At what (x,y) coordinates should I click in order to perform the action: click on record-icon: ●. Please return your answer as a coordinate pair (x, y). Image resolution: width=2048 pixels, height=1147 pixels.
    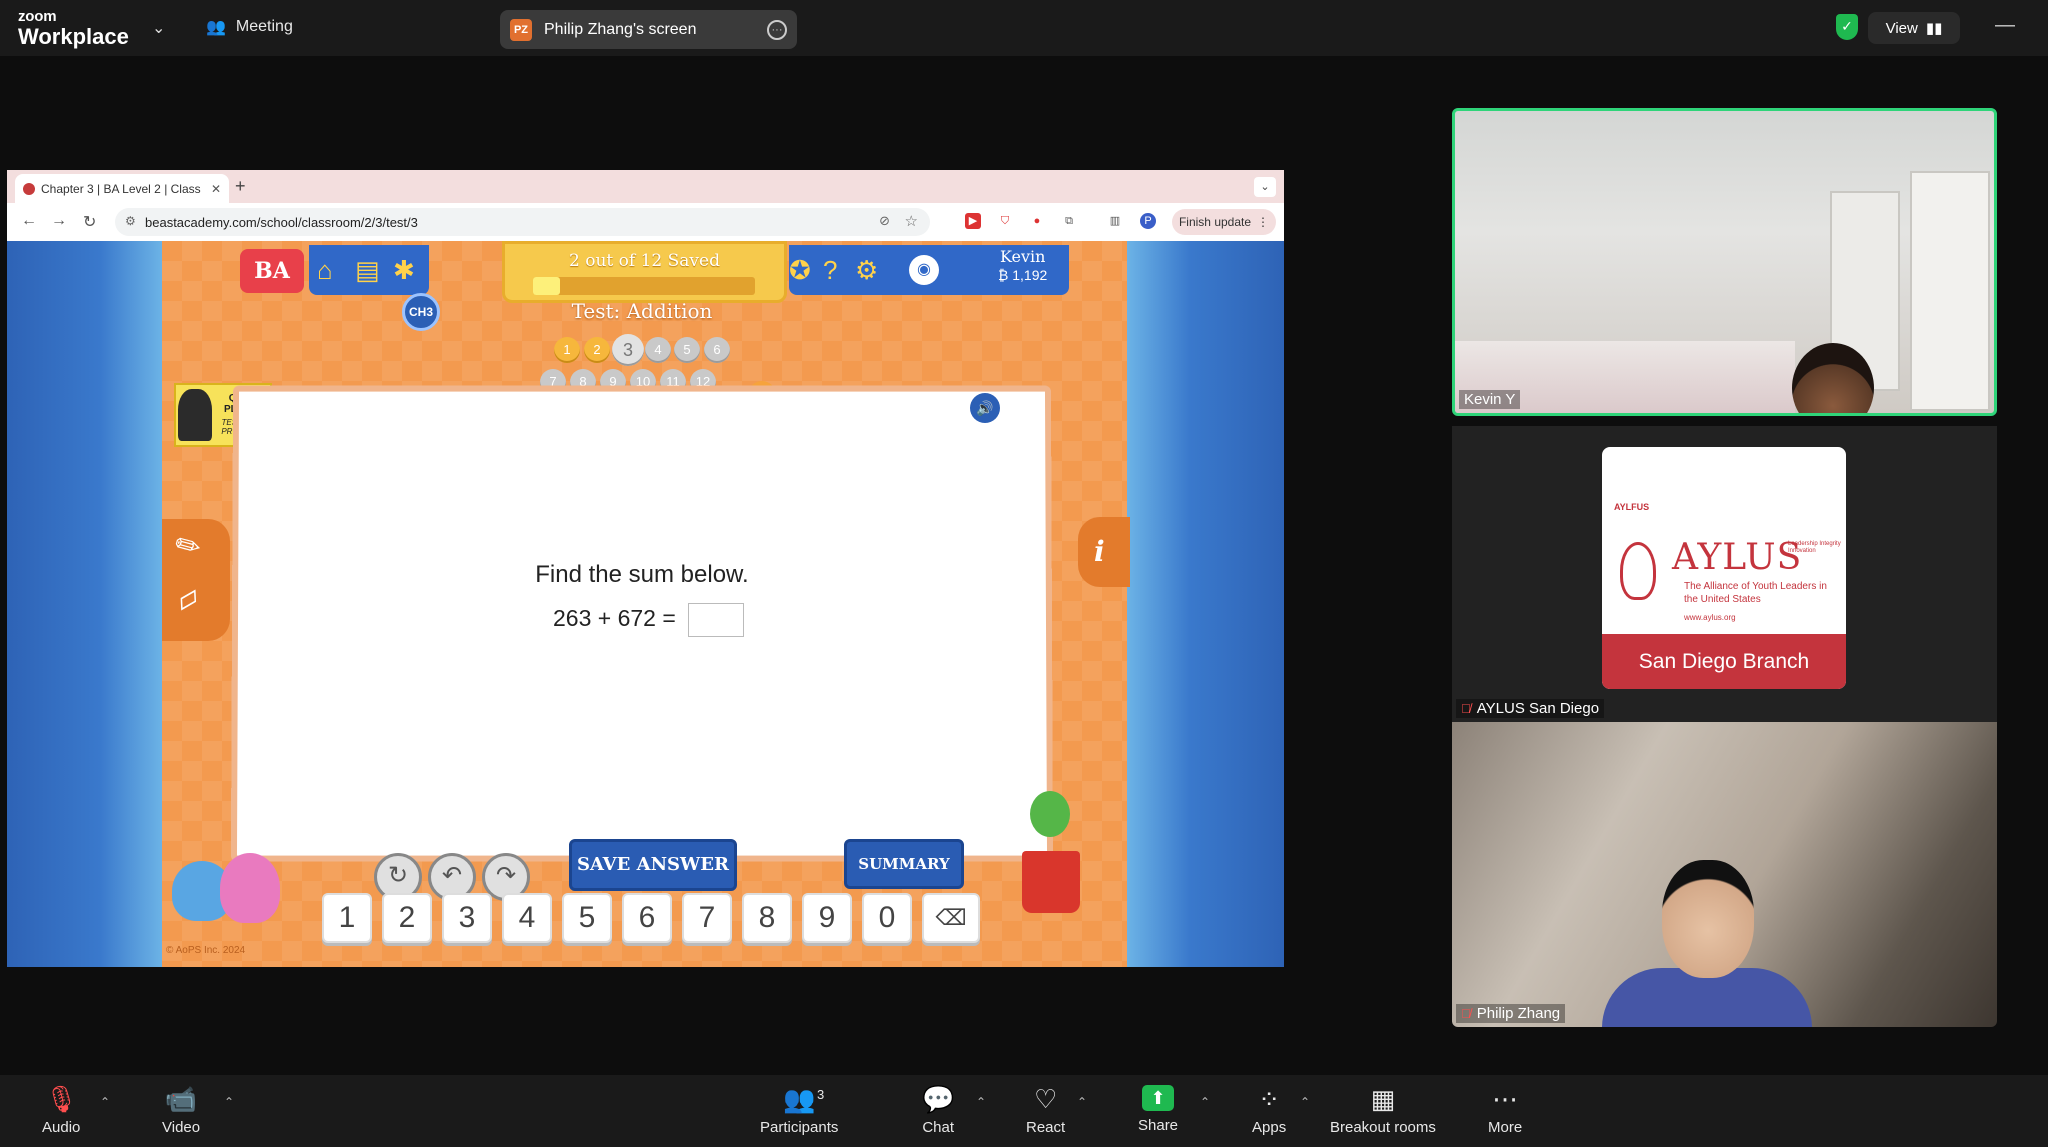
    Looking at the image, I should click on (1037, 221).